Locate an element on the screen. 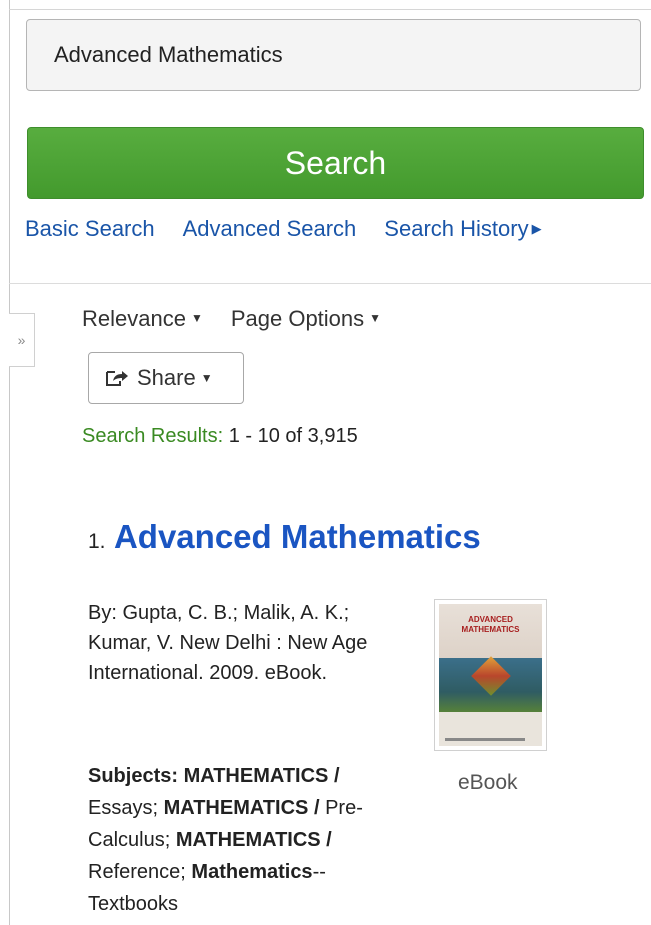  subjects-label: Subjects: is located at coordinates (133, 776).